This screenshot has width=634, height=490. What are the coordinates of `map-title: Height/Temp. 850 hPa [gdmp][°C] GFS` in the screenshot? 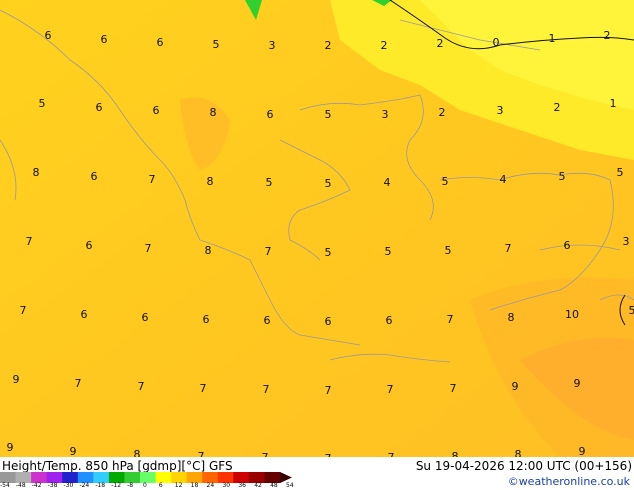 It's located at (117, 466).